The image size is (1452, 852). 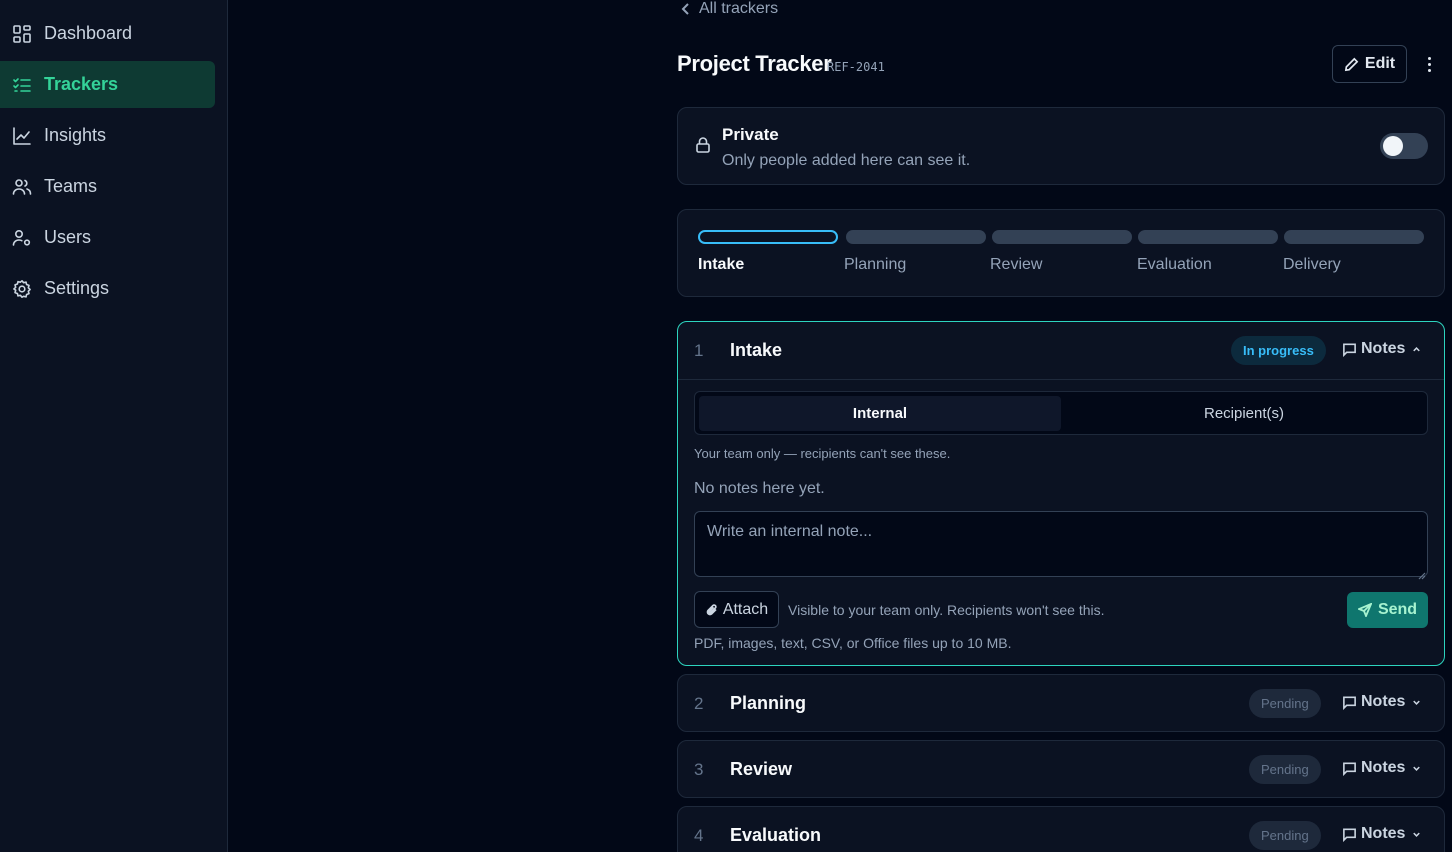 I want to click on internal-note-input, so click(x=1061, y=544).